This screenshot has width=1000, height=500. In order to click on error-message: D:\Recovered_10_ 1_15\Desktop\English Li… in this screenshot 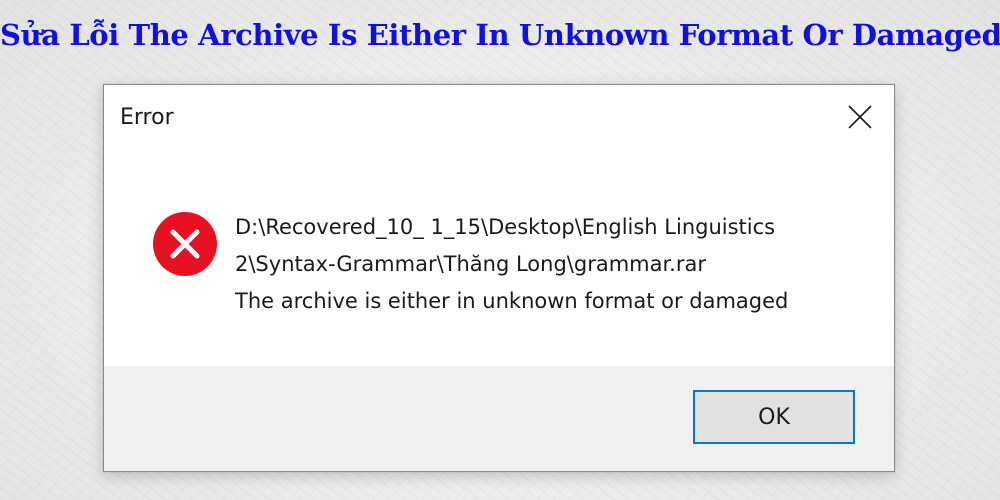, I will do `click(511, 264)`.